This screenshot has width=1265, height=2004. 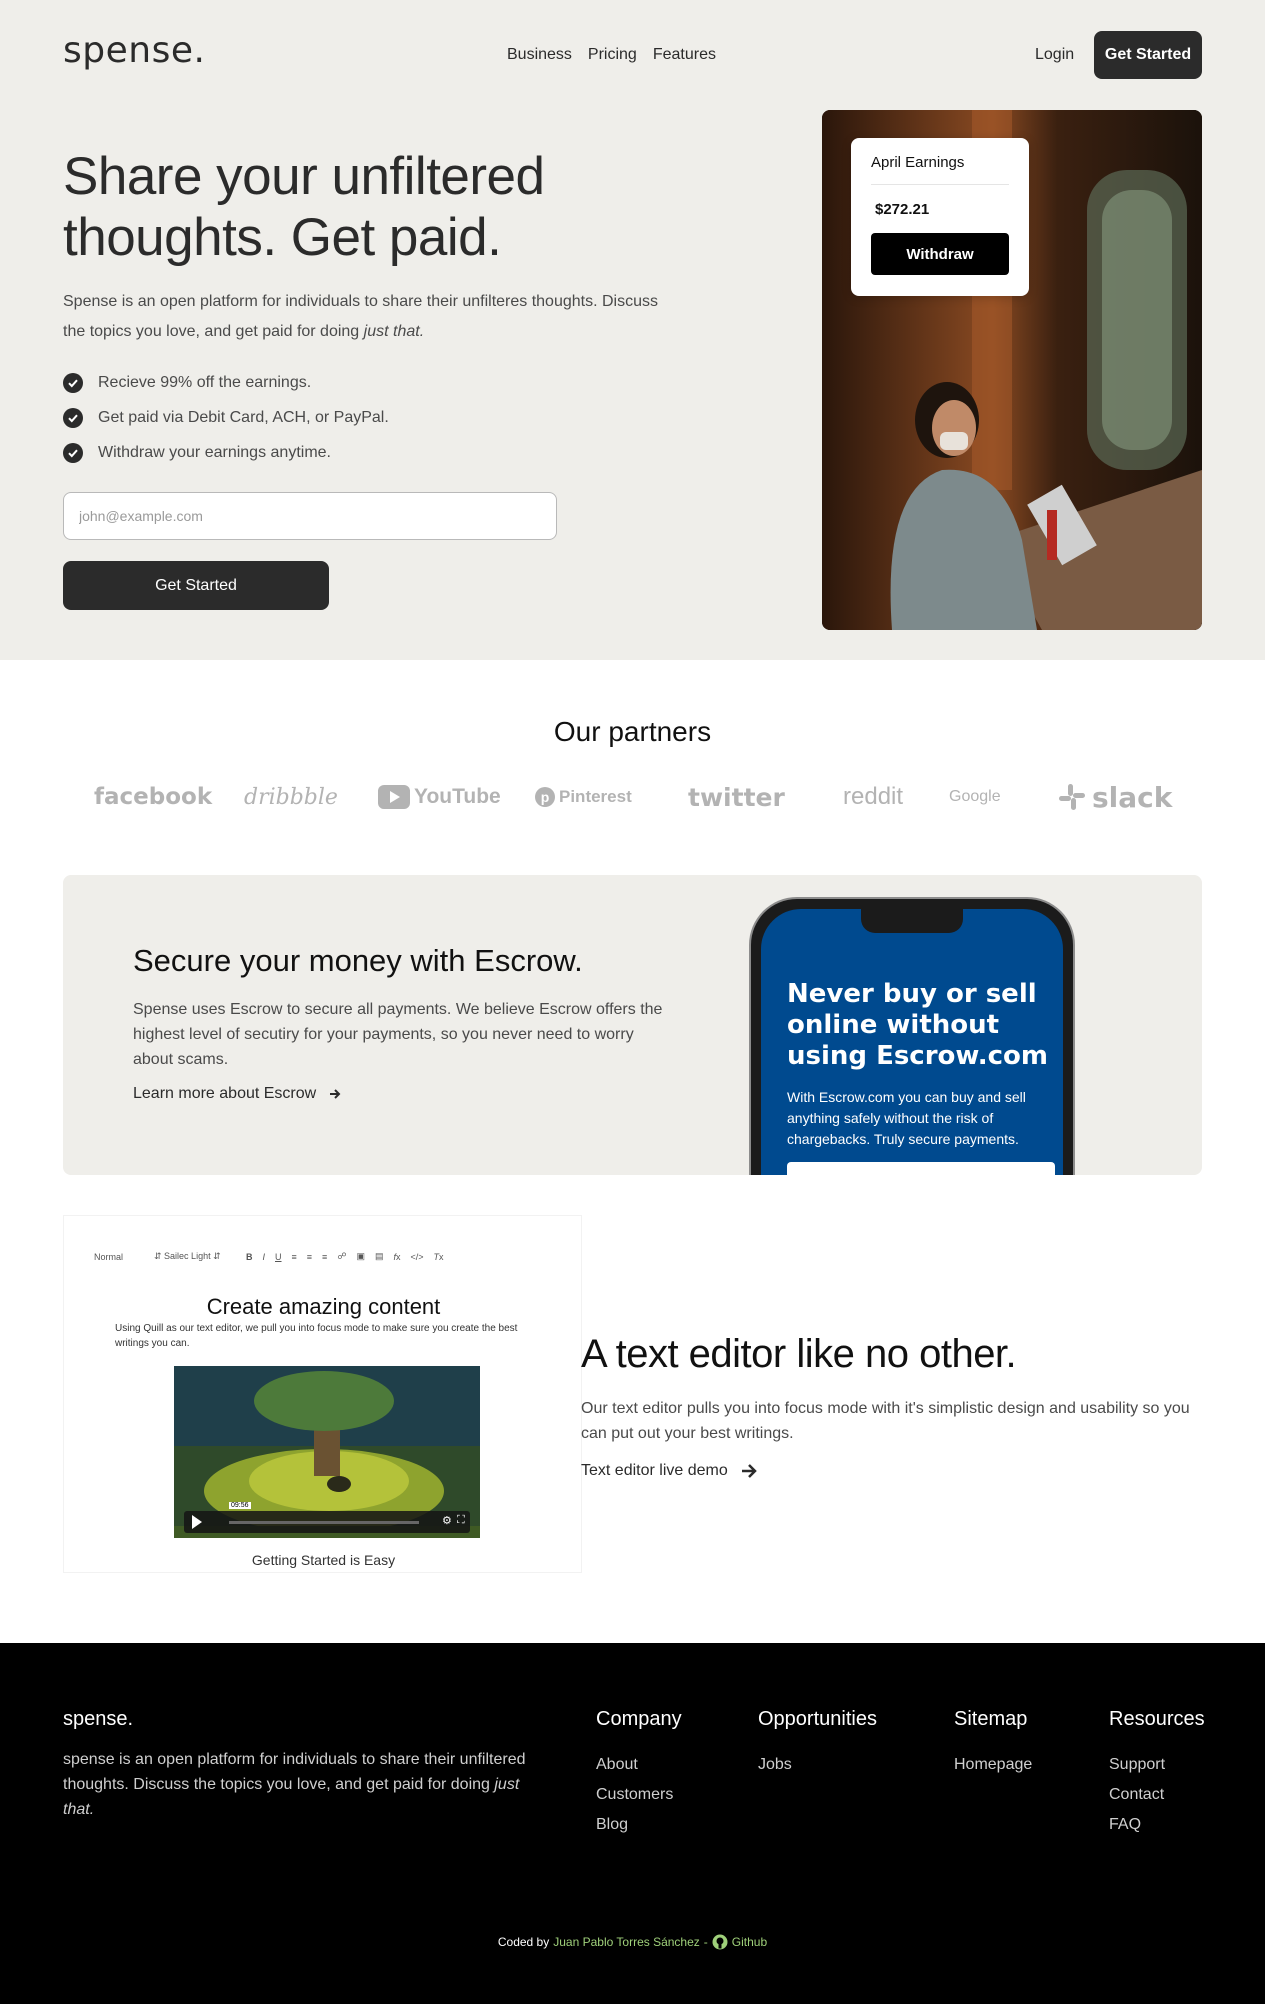 I want to click on editor-demo-heading: Create amazing content, so click(x=323, y=1306).